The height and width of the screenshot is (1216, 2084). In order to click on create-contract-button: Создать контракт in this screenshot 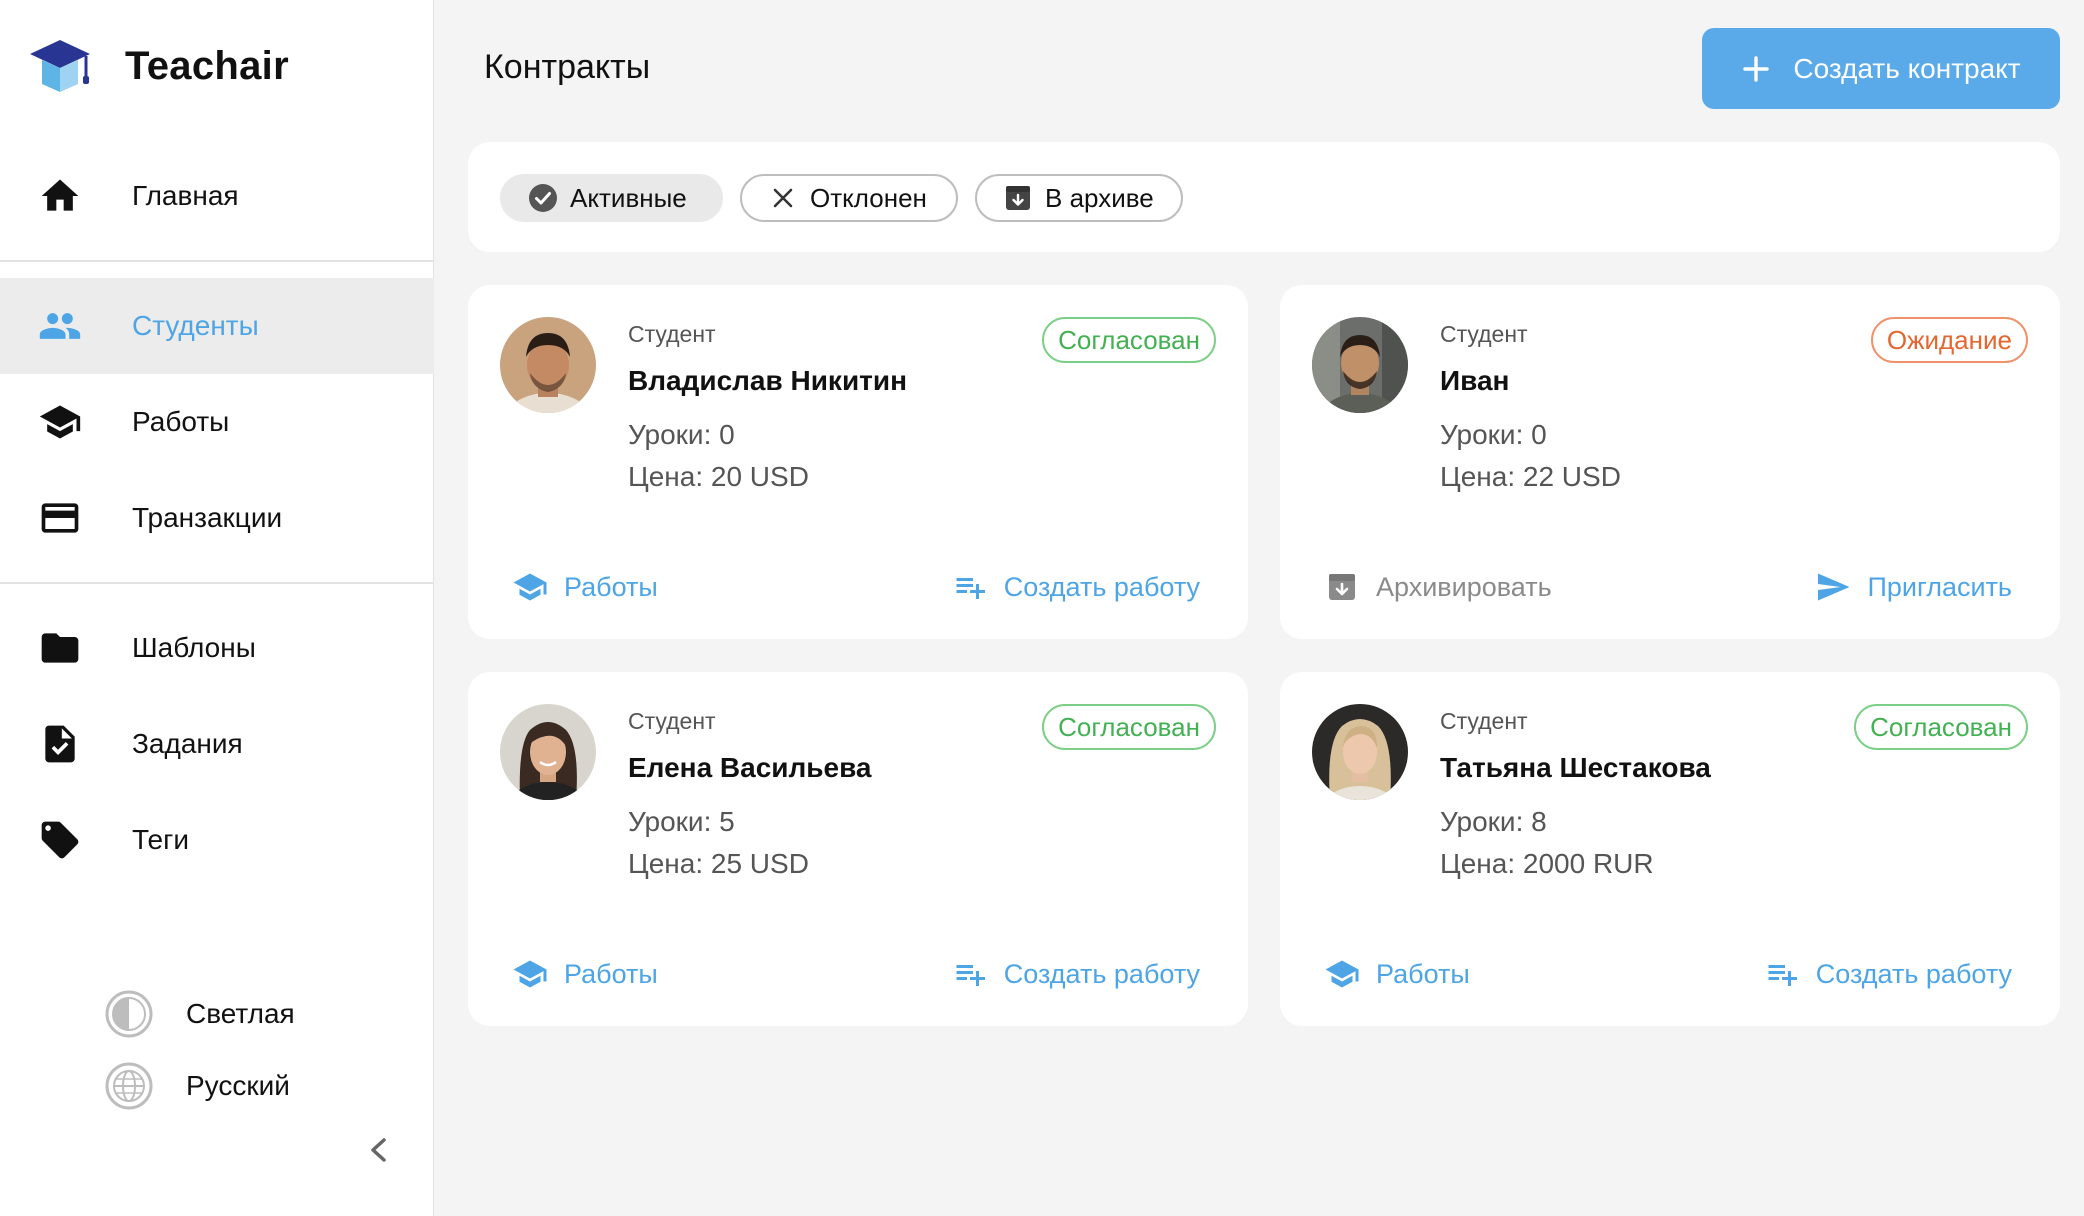, I will do `click(1881, 68)`.